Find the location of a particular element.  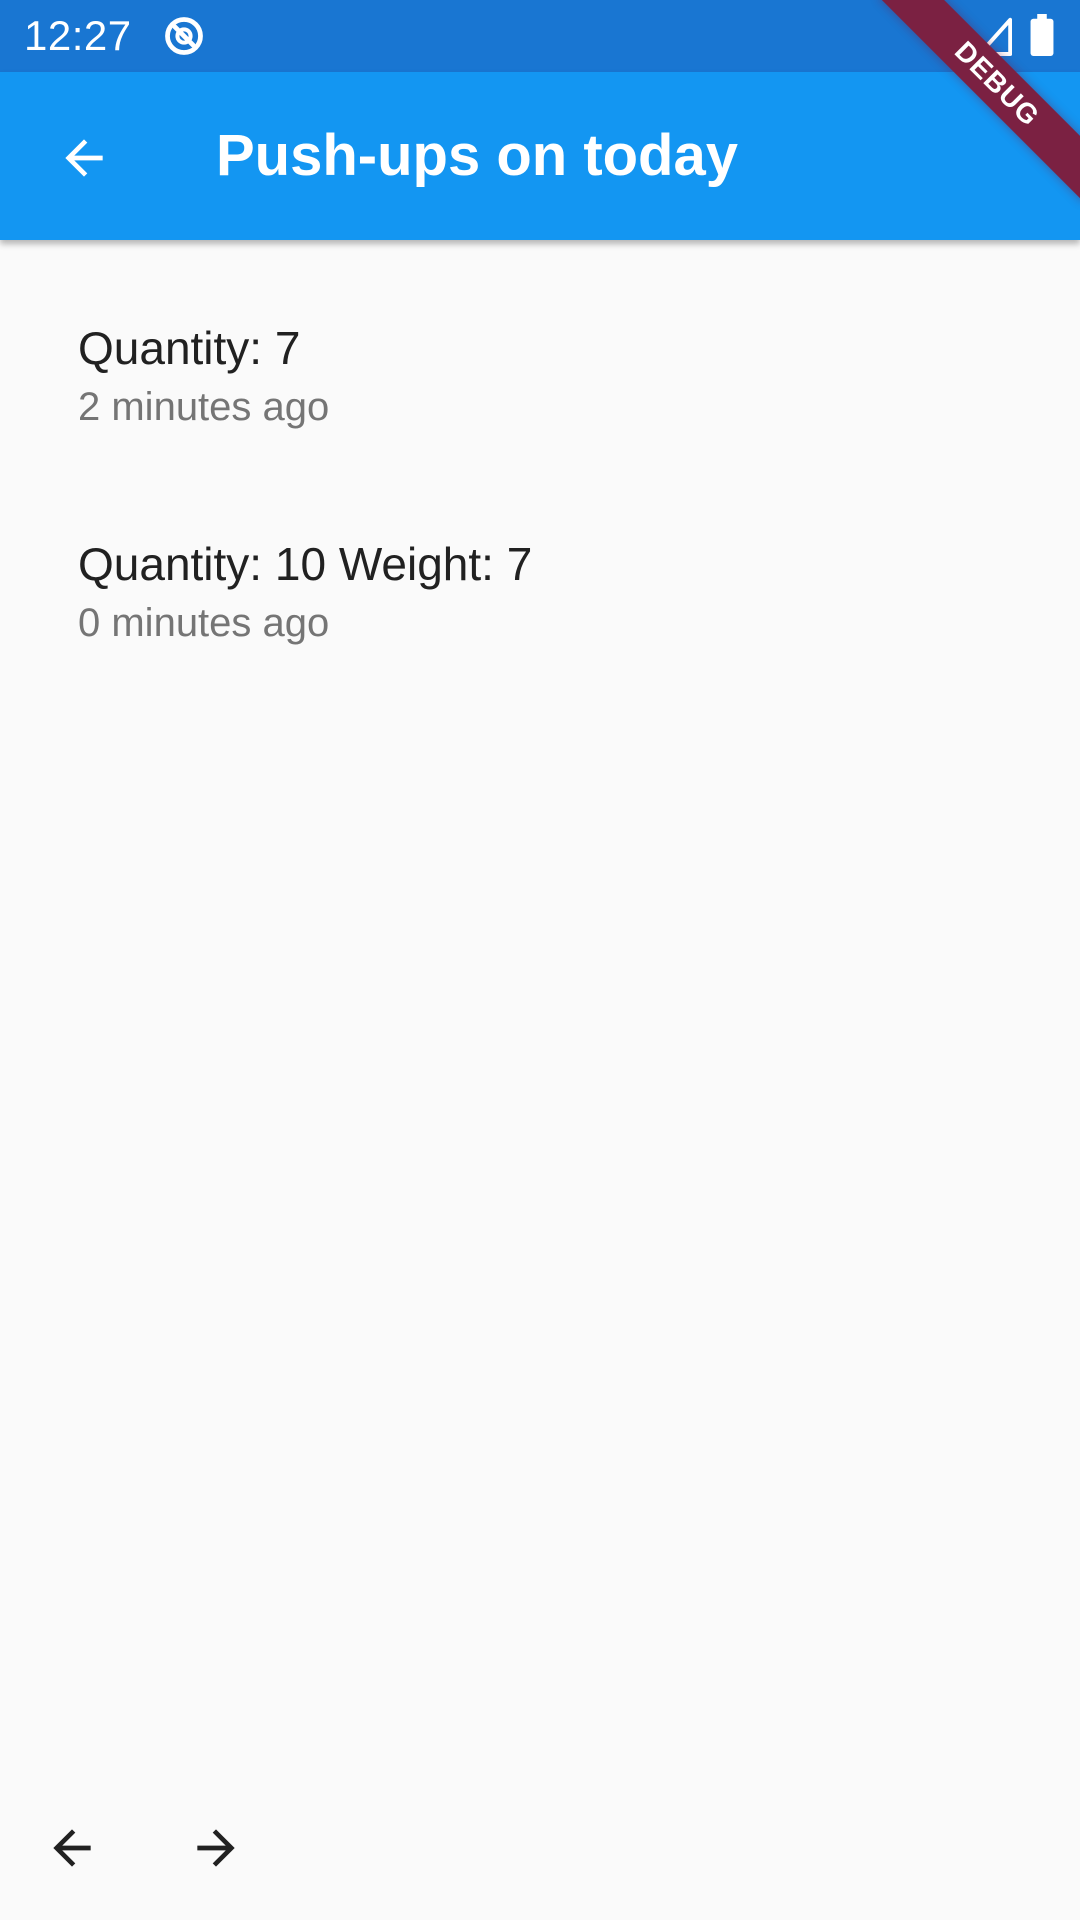

entry-timestamp: 2 minutes ago is located at coordinates (204, 407).